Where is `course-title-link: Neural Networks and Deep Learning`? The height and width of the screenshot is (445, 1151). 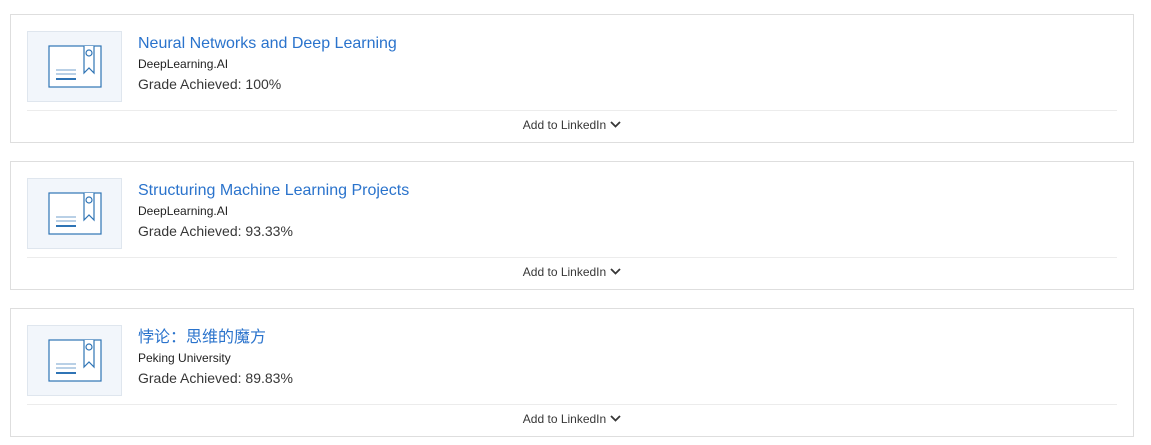
course-title-link: Neural Networks and Deep Learning is located at coordinates (267, 44).